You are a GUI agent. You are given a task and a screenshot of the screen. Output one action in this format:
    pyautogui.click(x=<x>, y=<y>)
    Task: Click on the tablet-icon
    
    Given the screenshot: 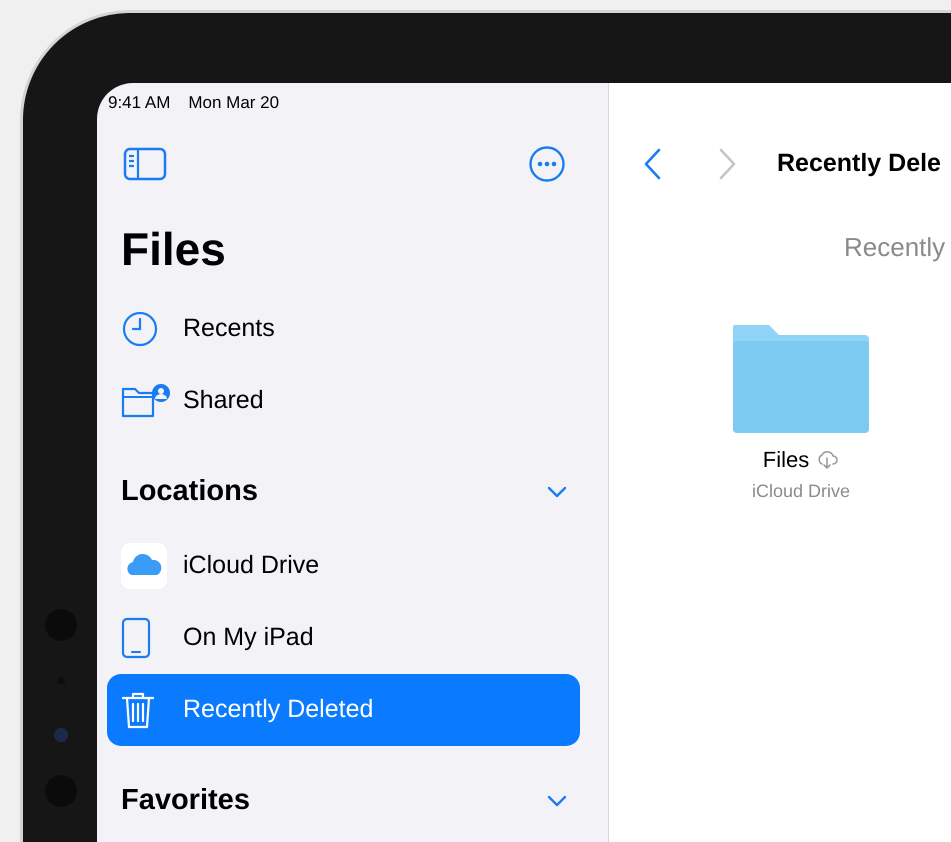 What is the action you would take?
    pyautogui.click(x=136, y=638)
    